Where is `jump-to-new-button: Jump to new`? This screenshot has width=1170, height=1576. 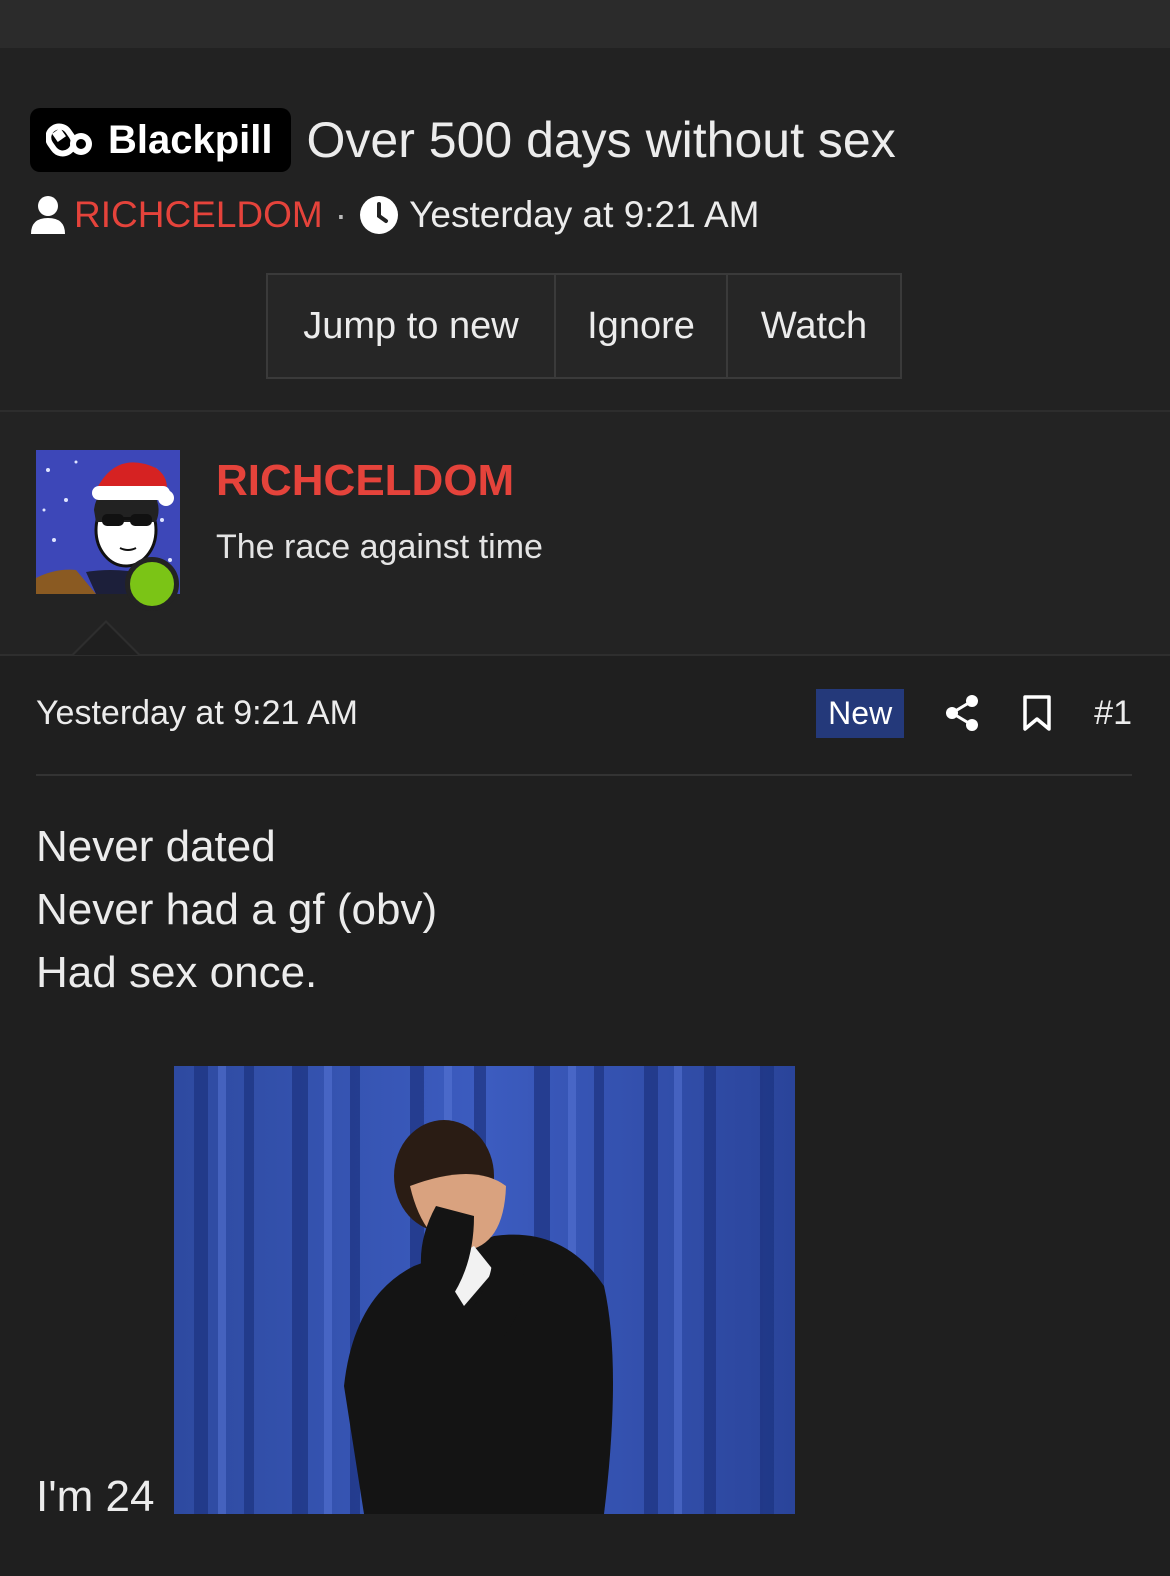 jump-to-new-button: Jump to new is located at coordinates (411, 326).